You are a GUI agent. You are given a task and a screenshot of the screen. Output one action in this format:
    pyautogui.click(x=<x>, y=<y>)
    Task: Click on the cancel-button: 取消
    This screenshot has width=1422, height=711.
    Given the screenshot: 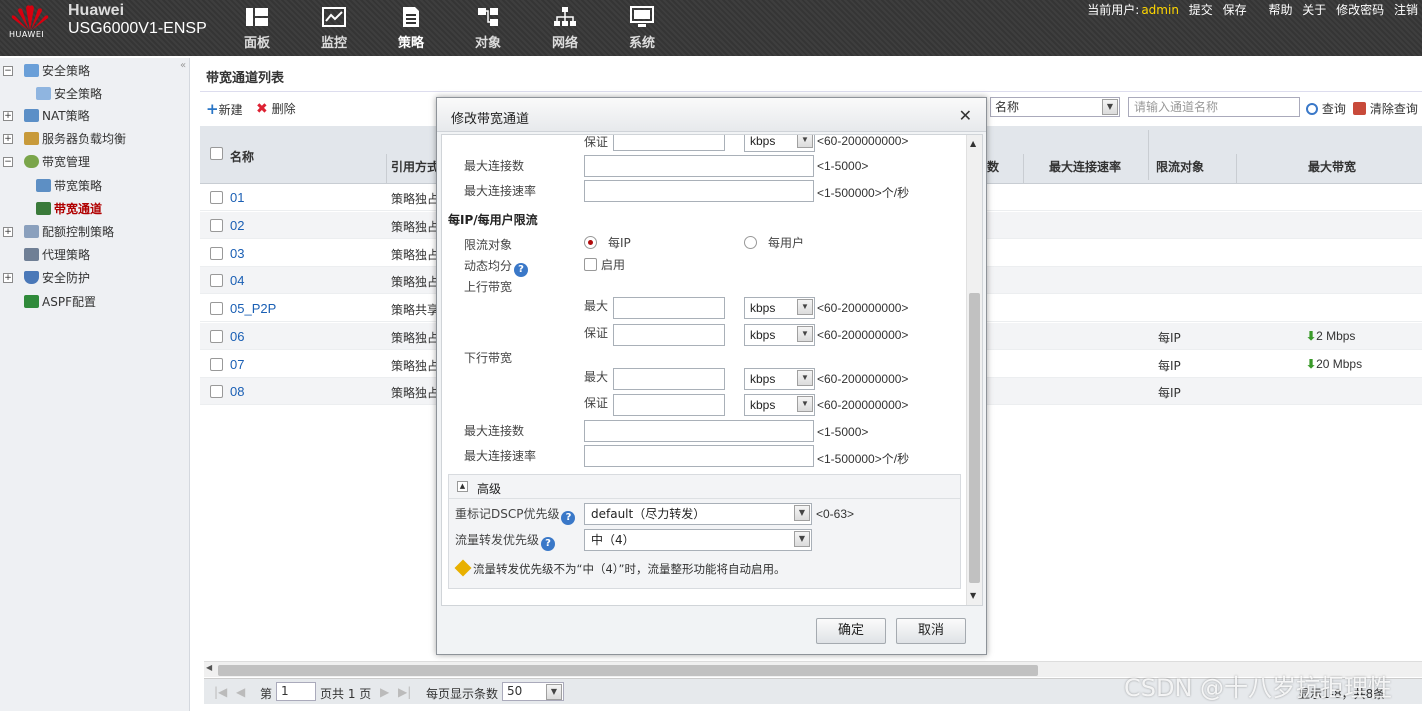 What is the action you would take?
    pyautogui.click(x=931, y=631)
    